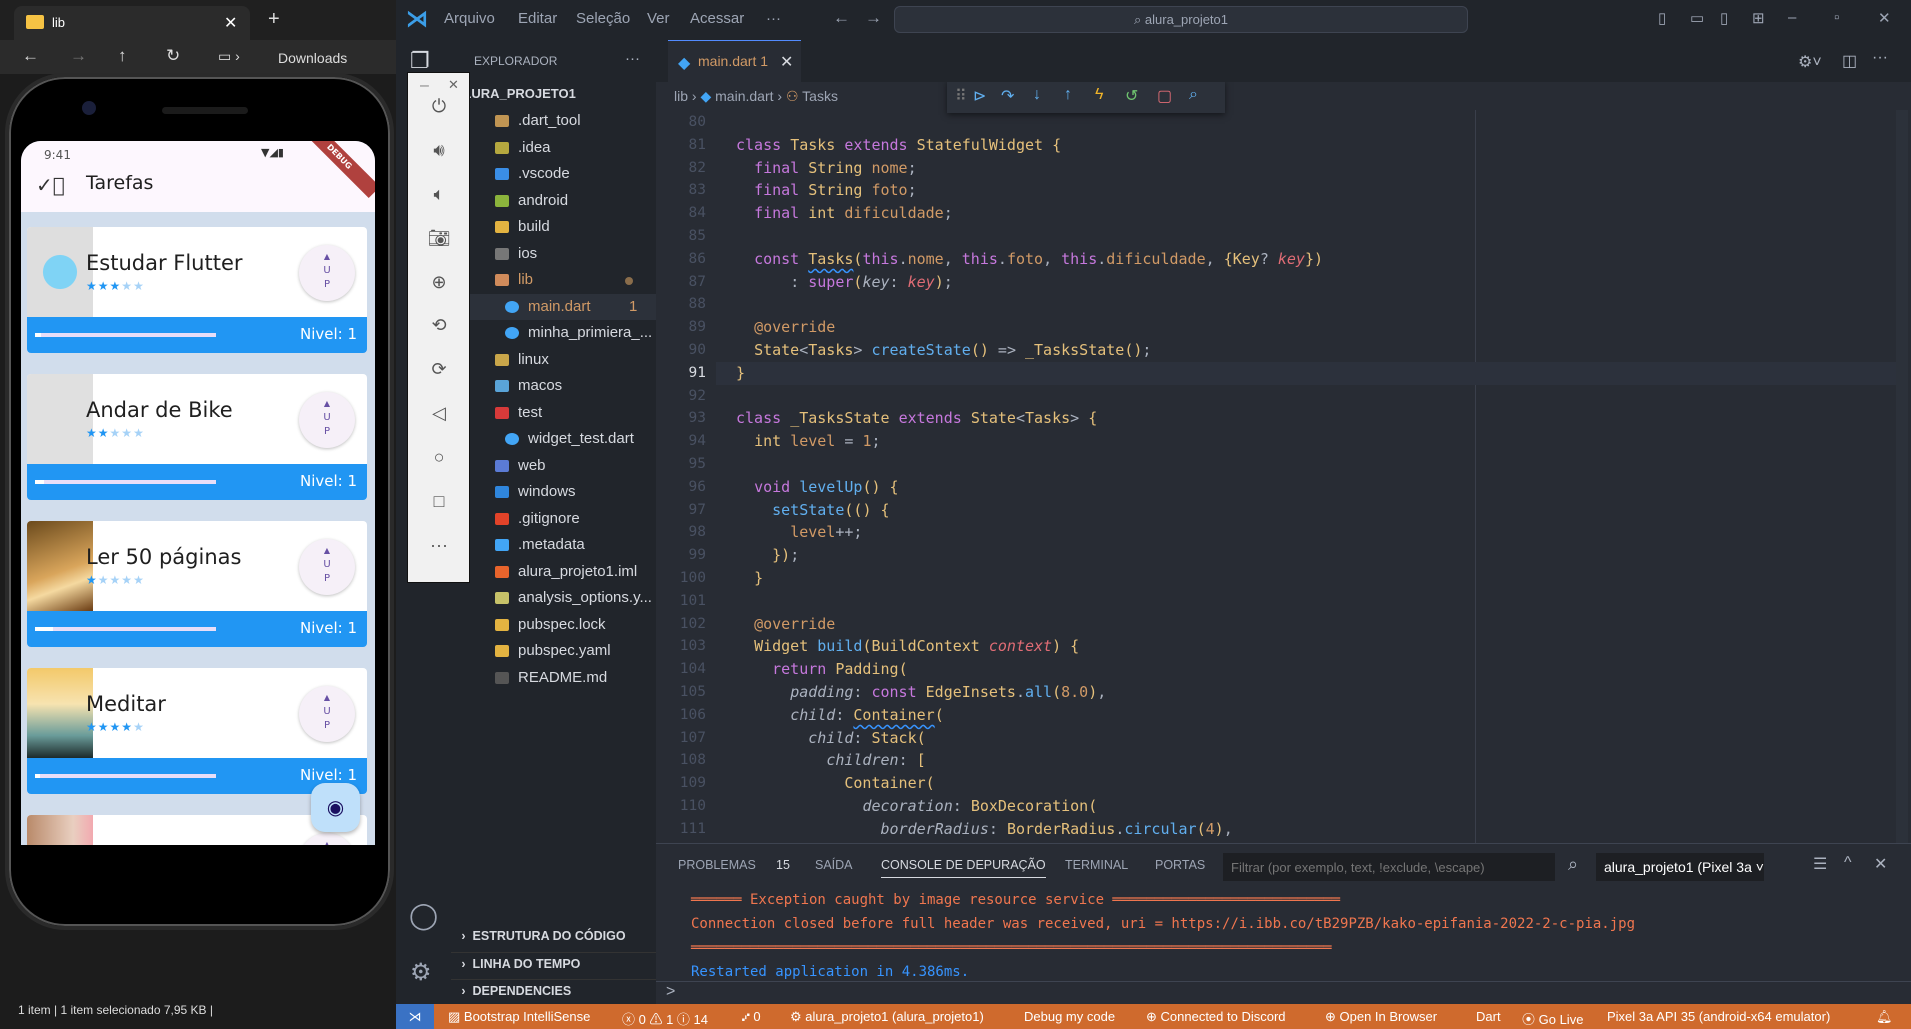 This screenshot has width=1911, height=1029. I want to click on maximize-icon: ▫, so click(1836, 17).